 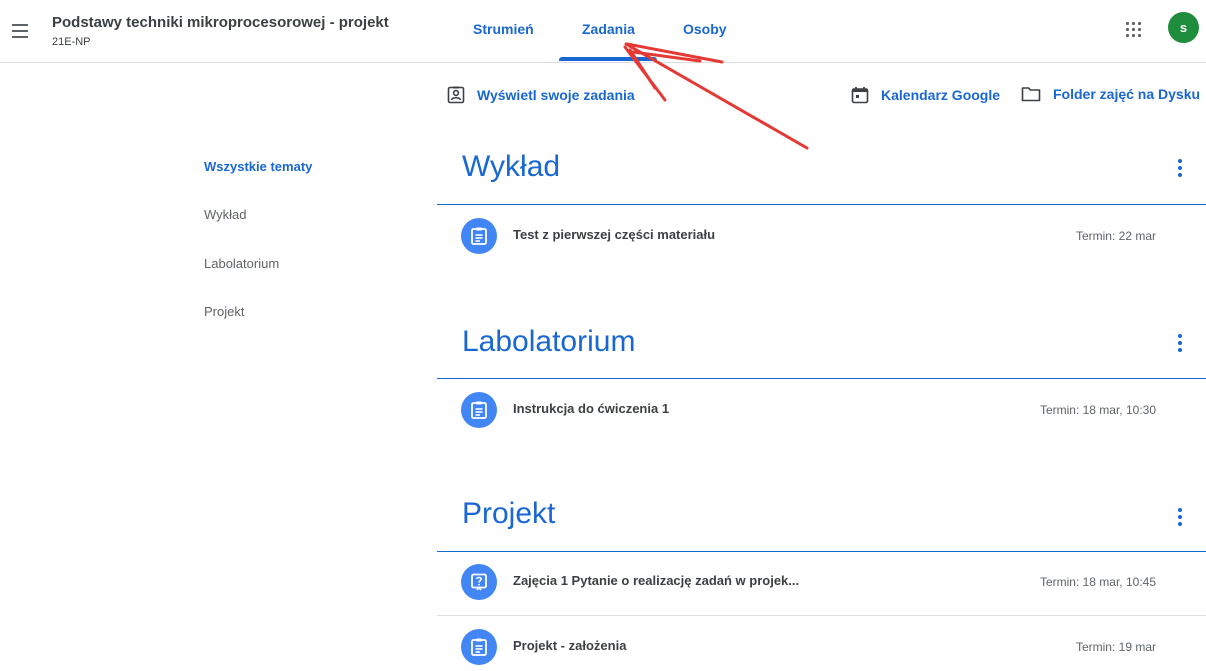 I want to click on active-tab-indicator, so click(x=608, y=59).